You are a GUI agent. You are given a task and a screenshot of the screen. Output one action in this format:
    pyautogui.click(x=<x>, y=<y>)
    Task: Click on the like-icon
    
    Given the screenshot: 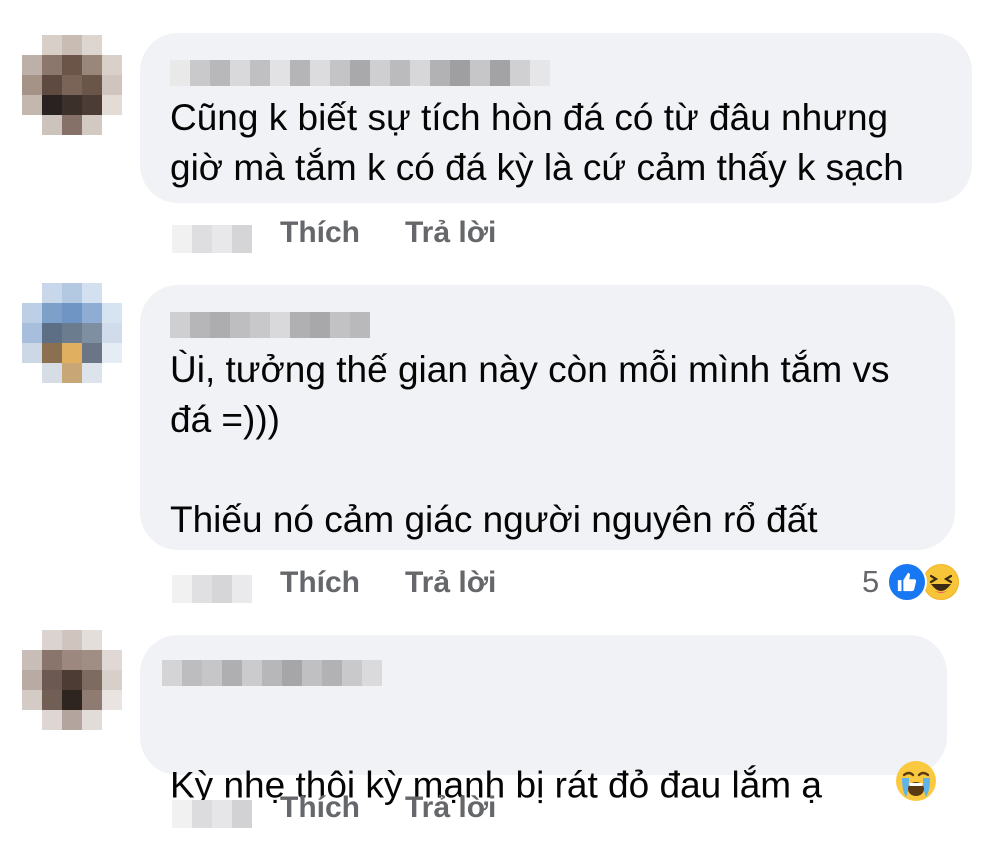 What is the action you would take?
    pyautogui.click(x=907, y=582)
    